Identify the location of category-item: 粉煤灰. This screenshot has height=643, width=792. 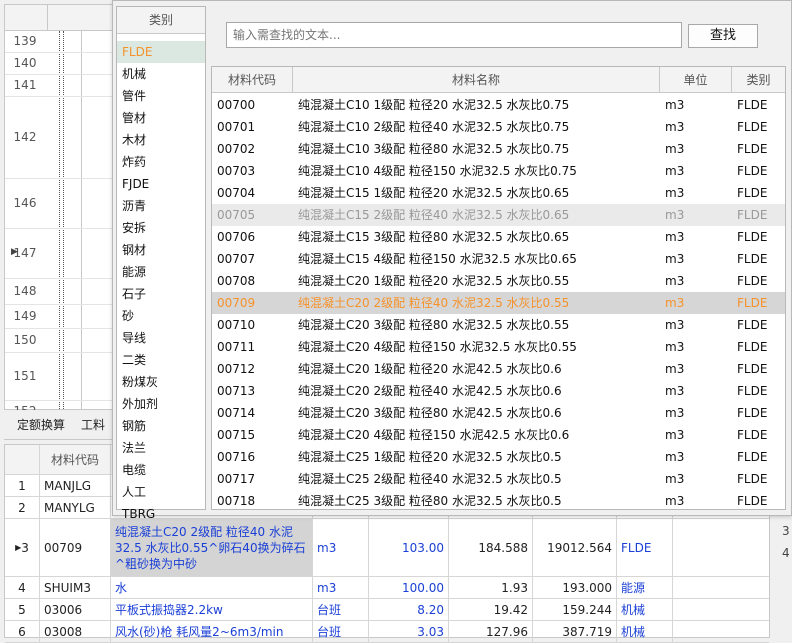
(161, 382).